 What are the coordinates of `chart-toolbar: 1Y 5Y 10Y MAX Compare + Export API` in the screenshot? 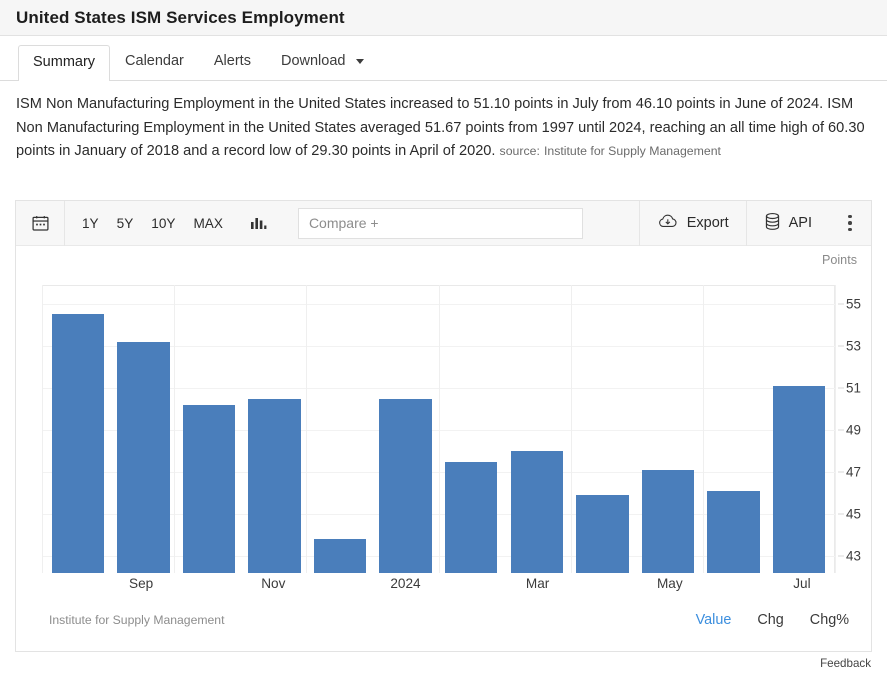 It's located at (443, 223).